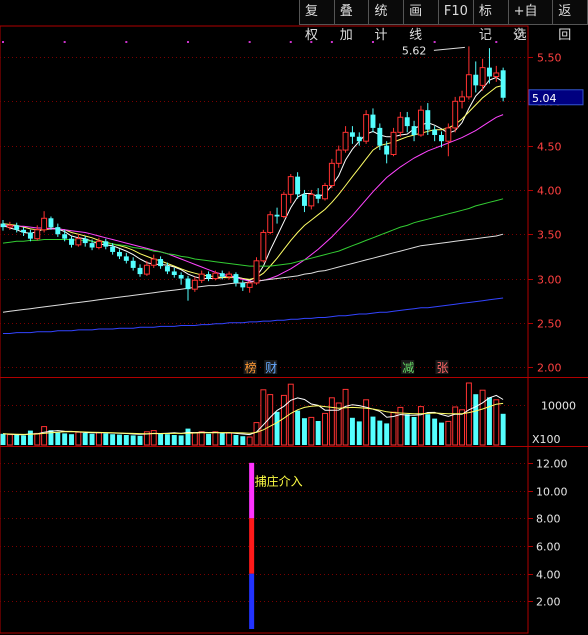 This screenshot has width=588, height=635. I want to click on indicator-tick-label: 6.00, so click(548, 547).